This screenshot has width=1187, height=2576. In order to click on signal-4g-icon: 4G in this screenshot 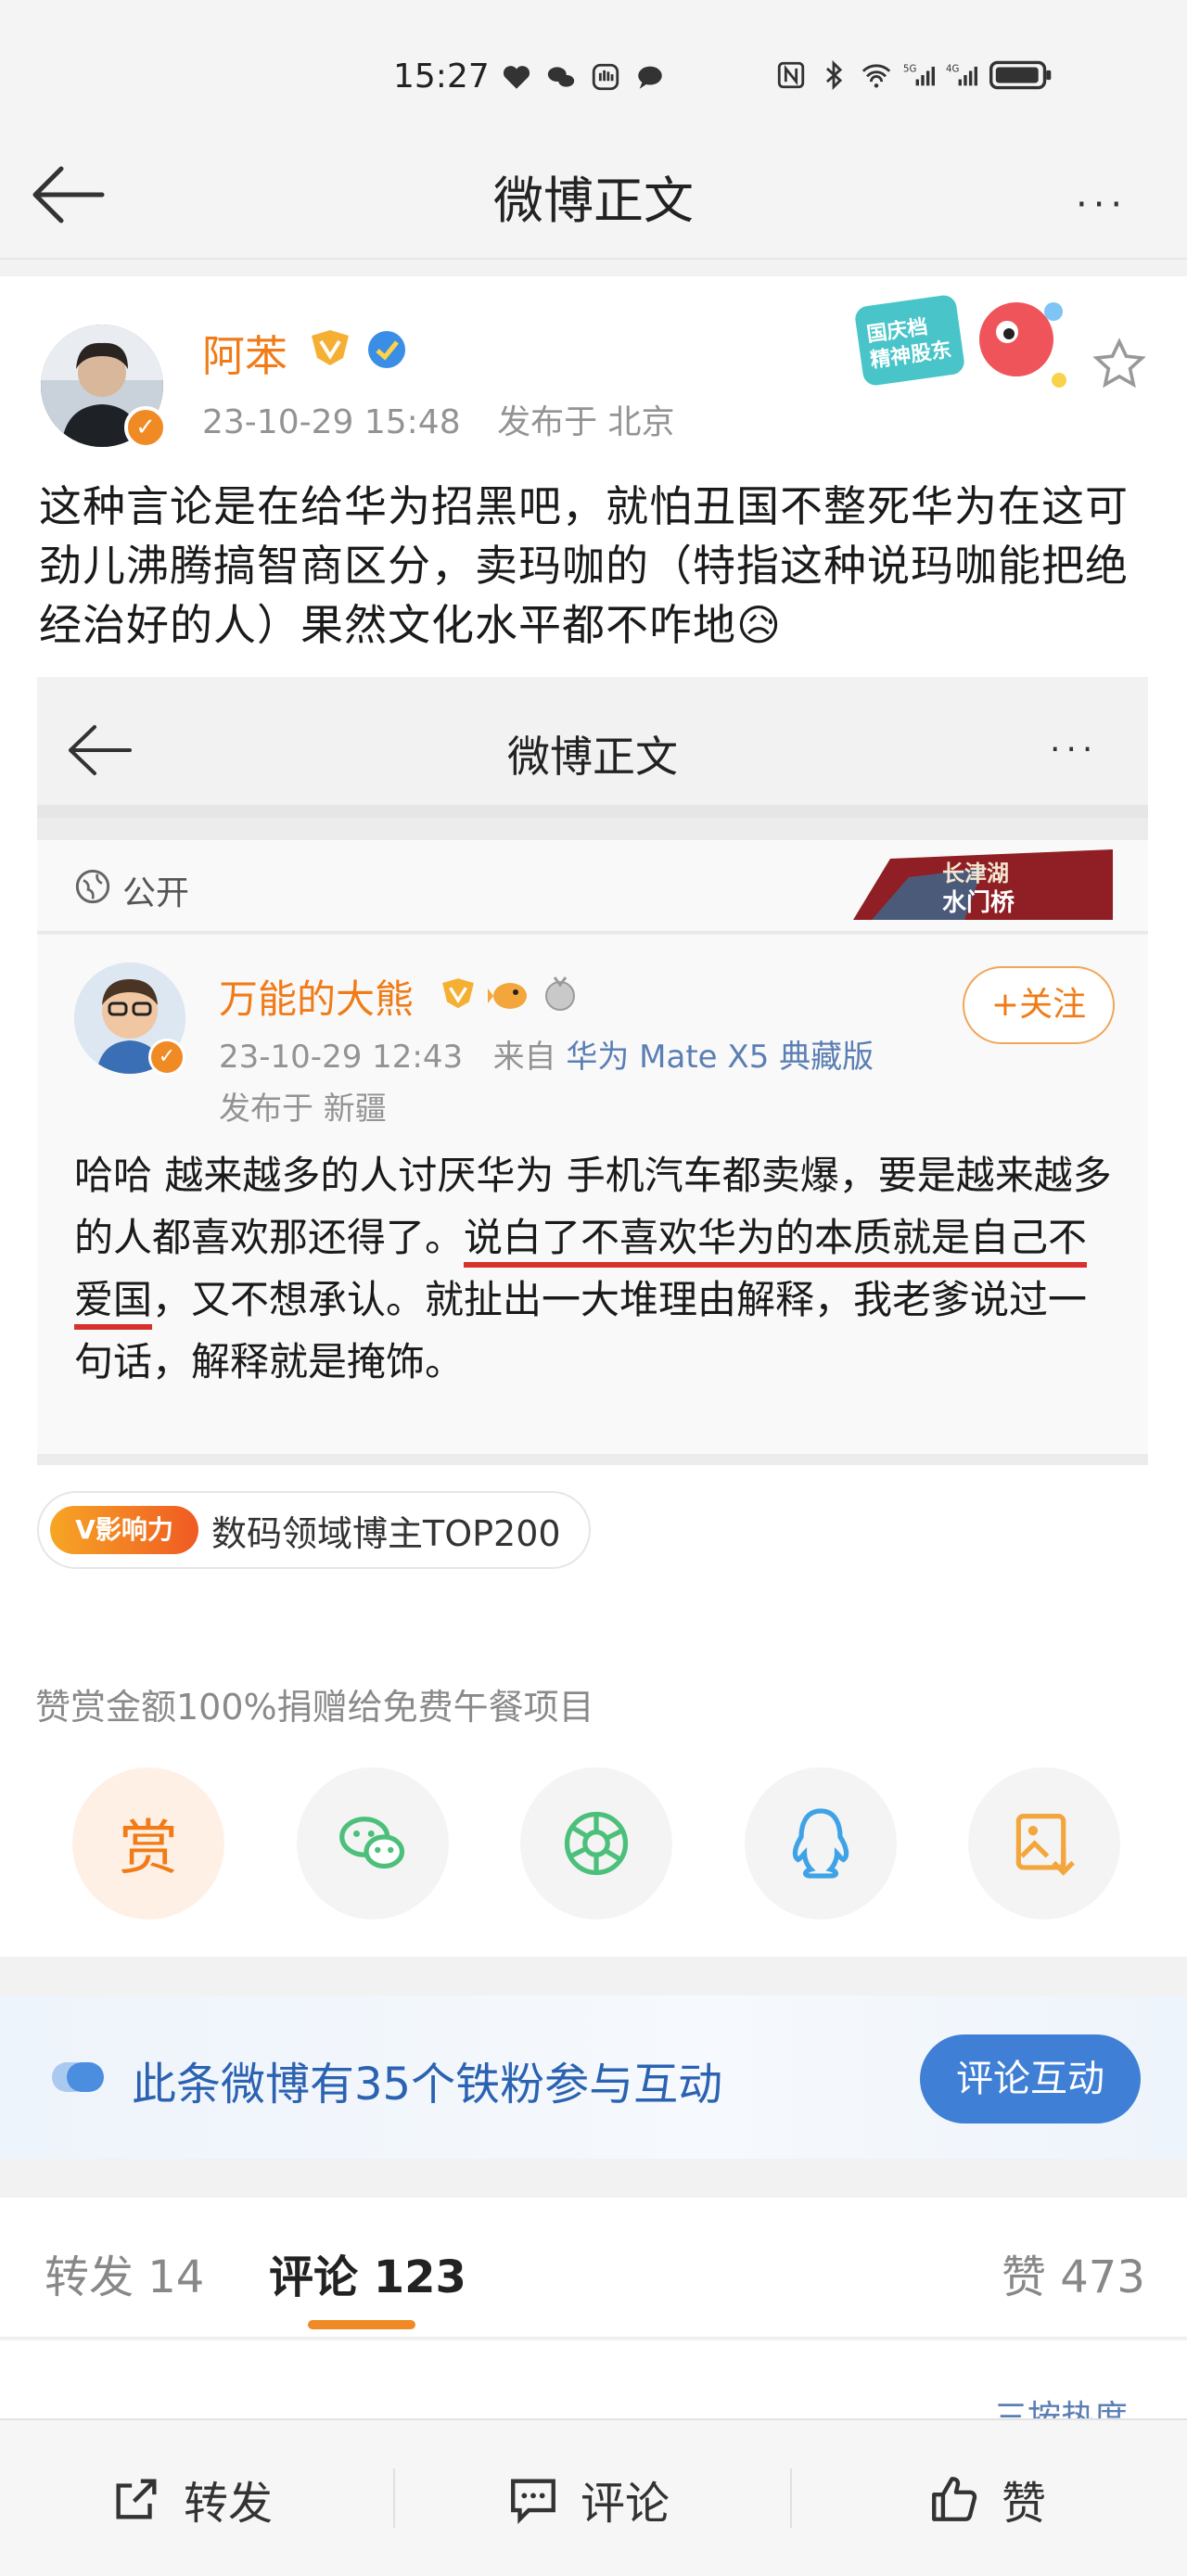, I will do `click(961, 75)`.